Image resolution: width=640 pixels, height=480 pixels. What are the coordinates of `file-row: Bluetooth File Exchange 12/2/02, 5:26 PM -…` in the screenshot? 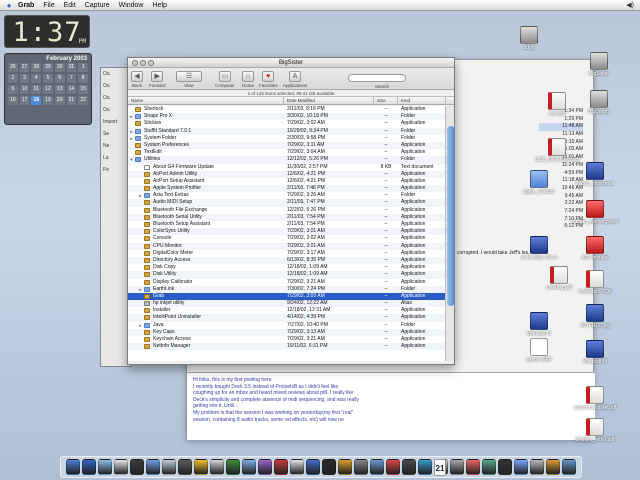 It's located at (287, 210).